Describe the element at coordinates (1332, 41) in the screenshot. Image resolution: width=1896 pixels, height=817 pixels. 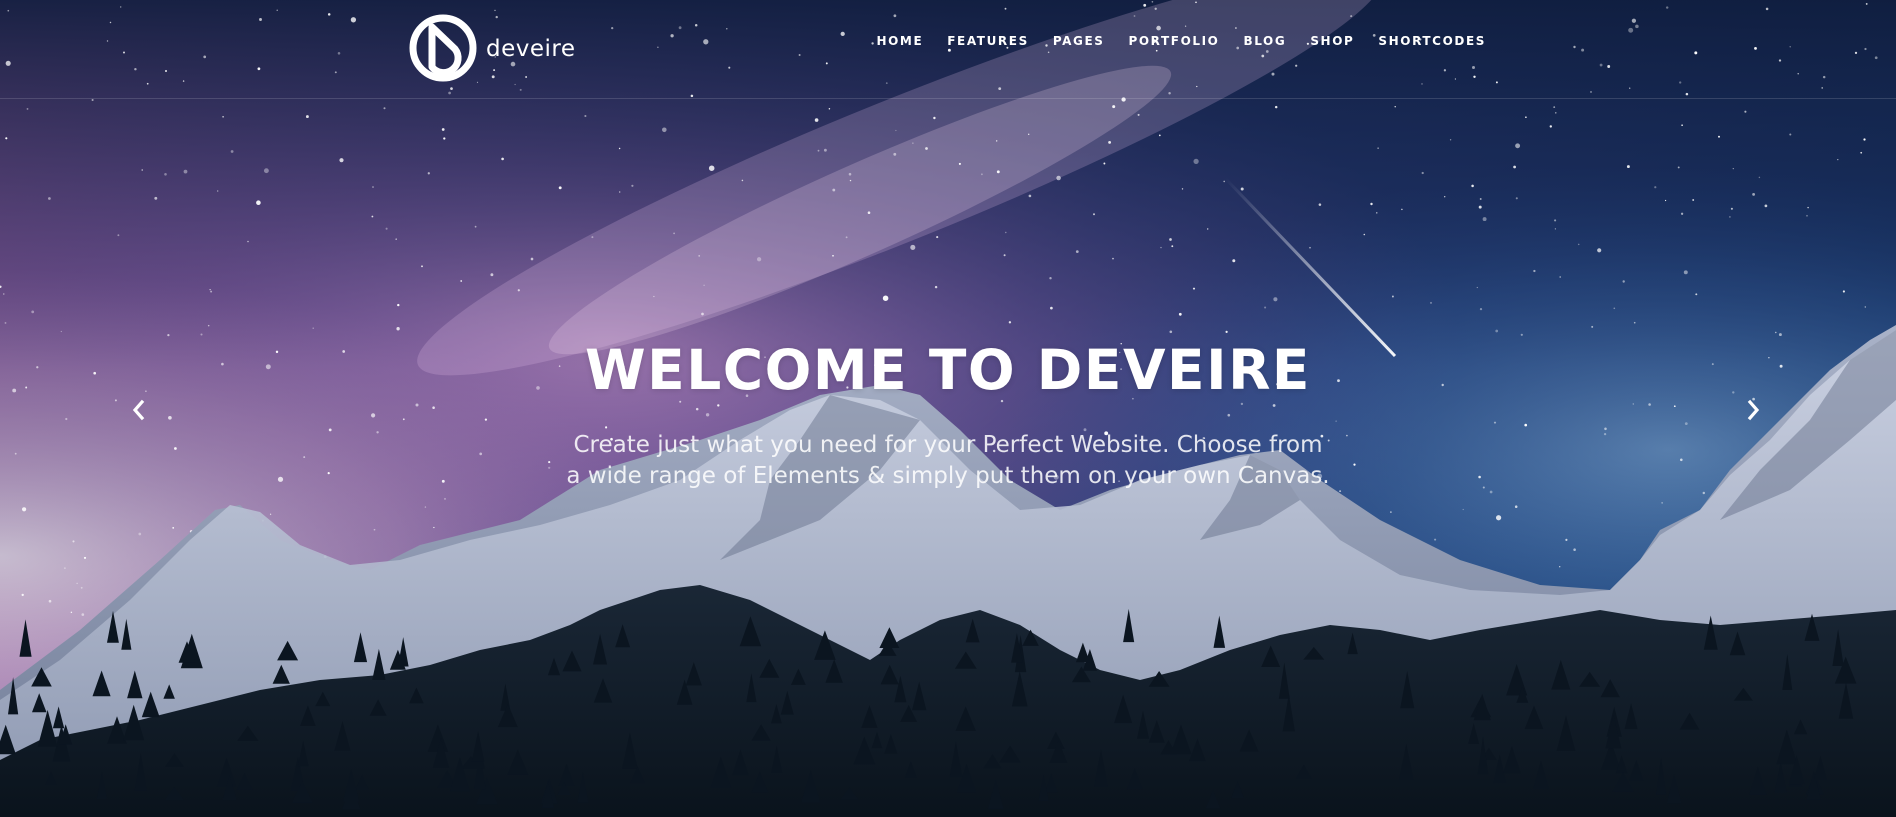
I see `nav-item-shop: SHOP` at that location.